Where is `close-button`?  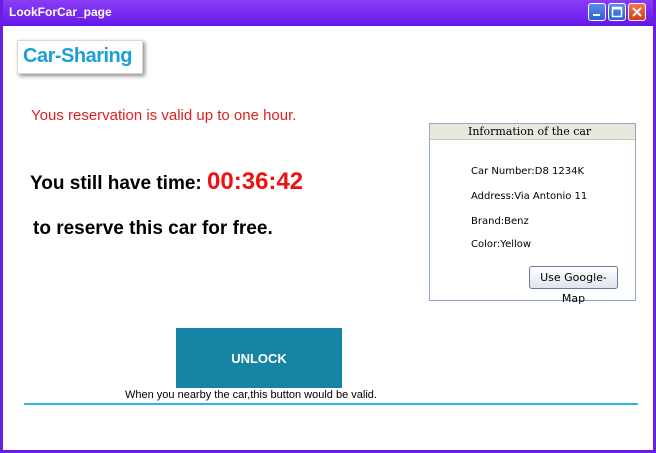 close-button is located at coordinates (637, 12).